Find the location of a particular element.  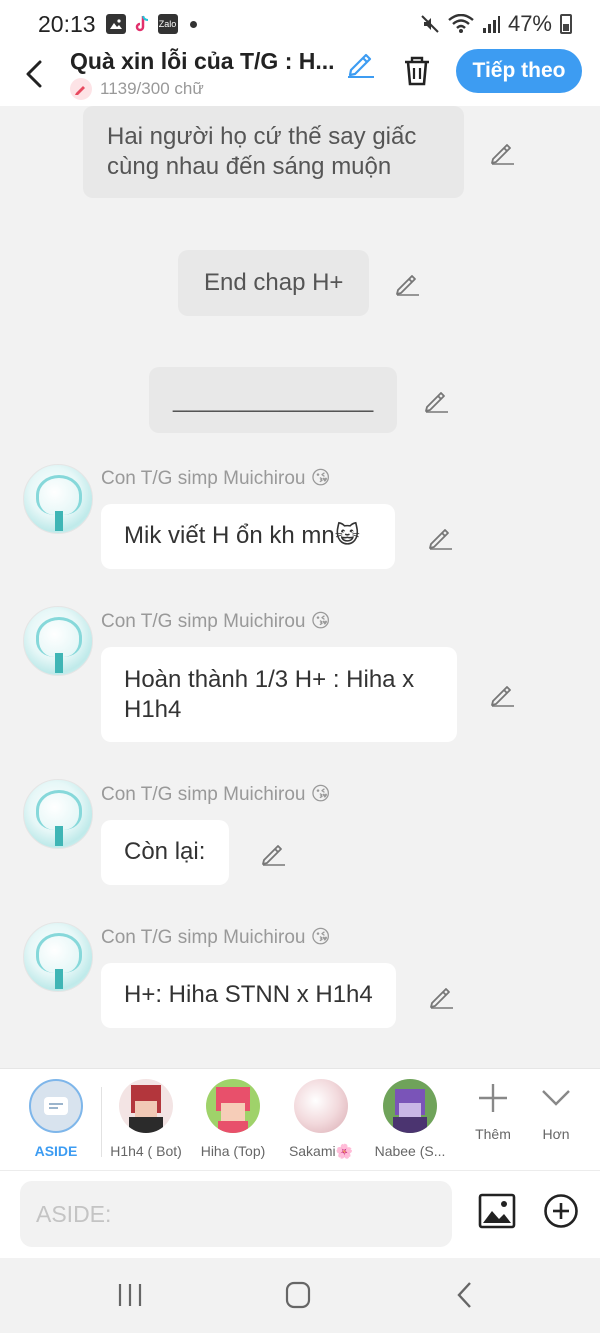

wifi-icon is located at coordinates (461, 23).